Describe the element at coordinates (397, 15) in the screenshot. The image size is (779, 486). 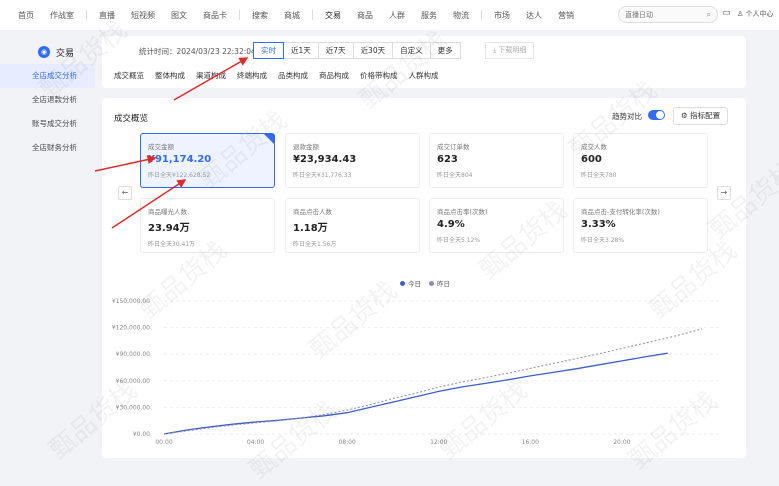
I see `nav-item: 人群` at that location.